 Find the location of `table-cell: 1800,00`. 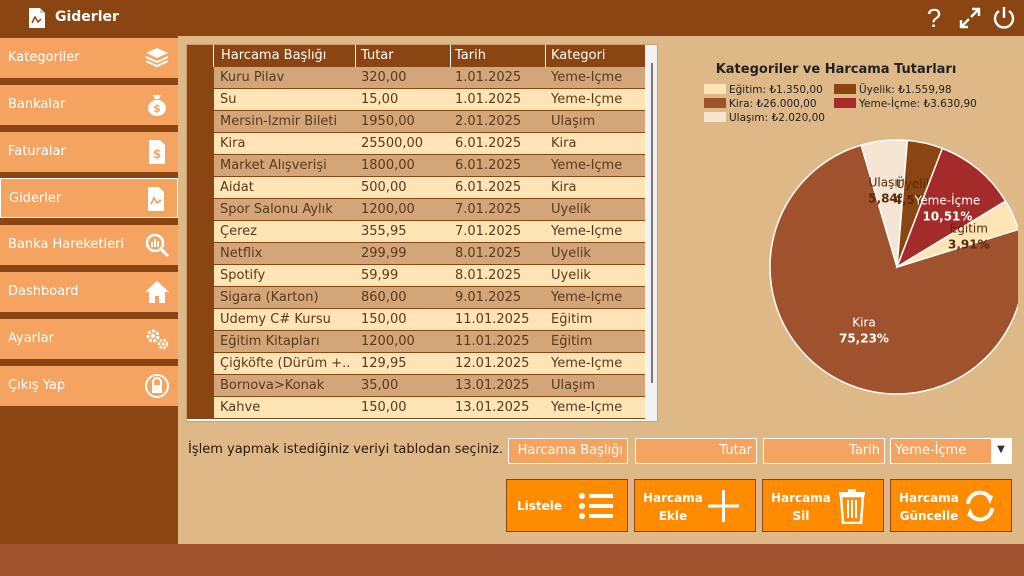

table-cell: 1800,00 is located at coordinates (388, 165).